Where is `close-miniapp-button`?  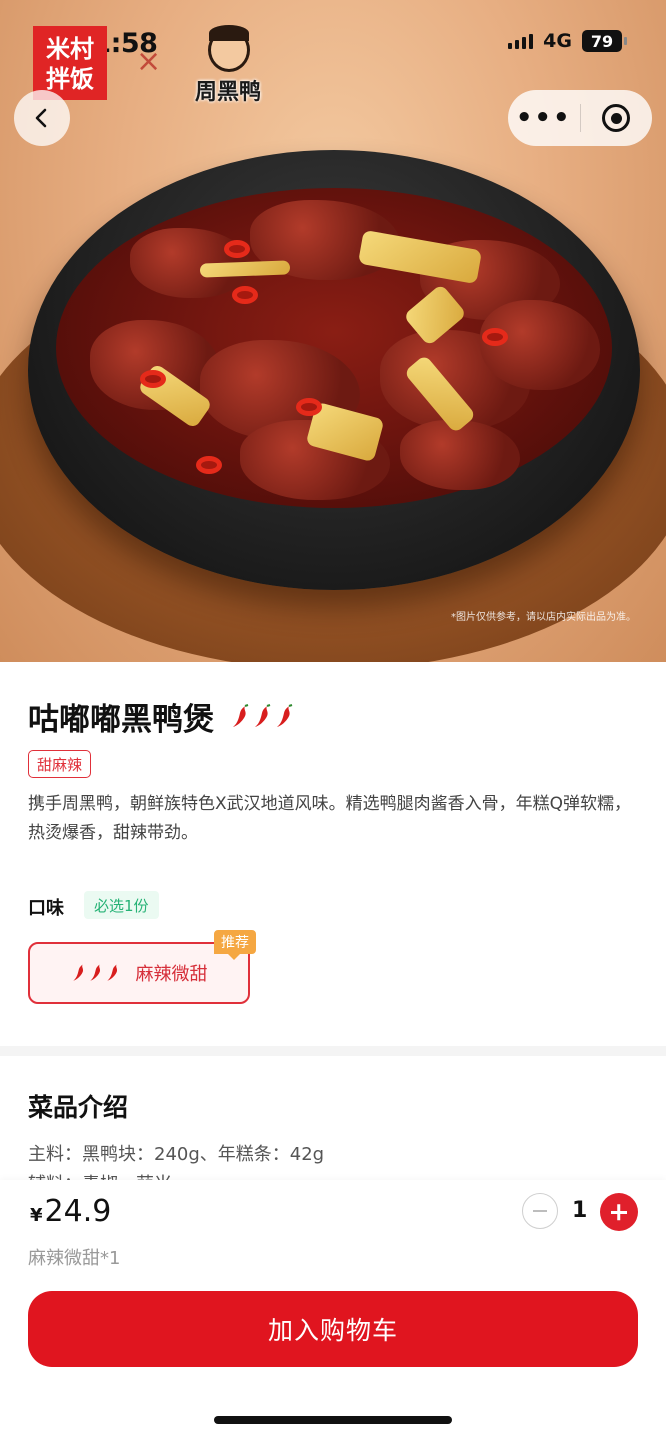 close-miniapp-button is located at coordinates (617, 118).